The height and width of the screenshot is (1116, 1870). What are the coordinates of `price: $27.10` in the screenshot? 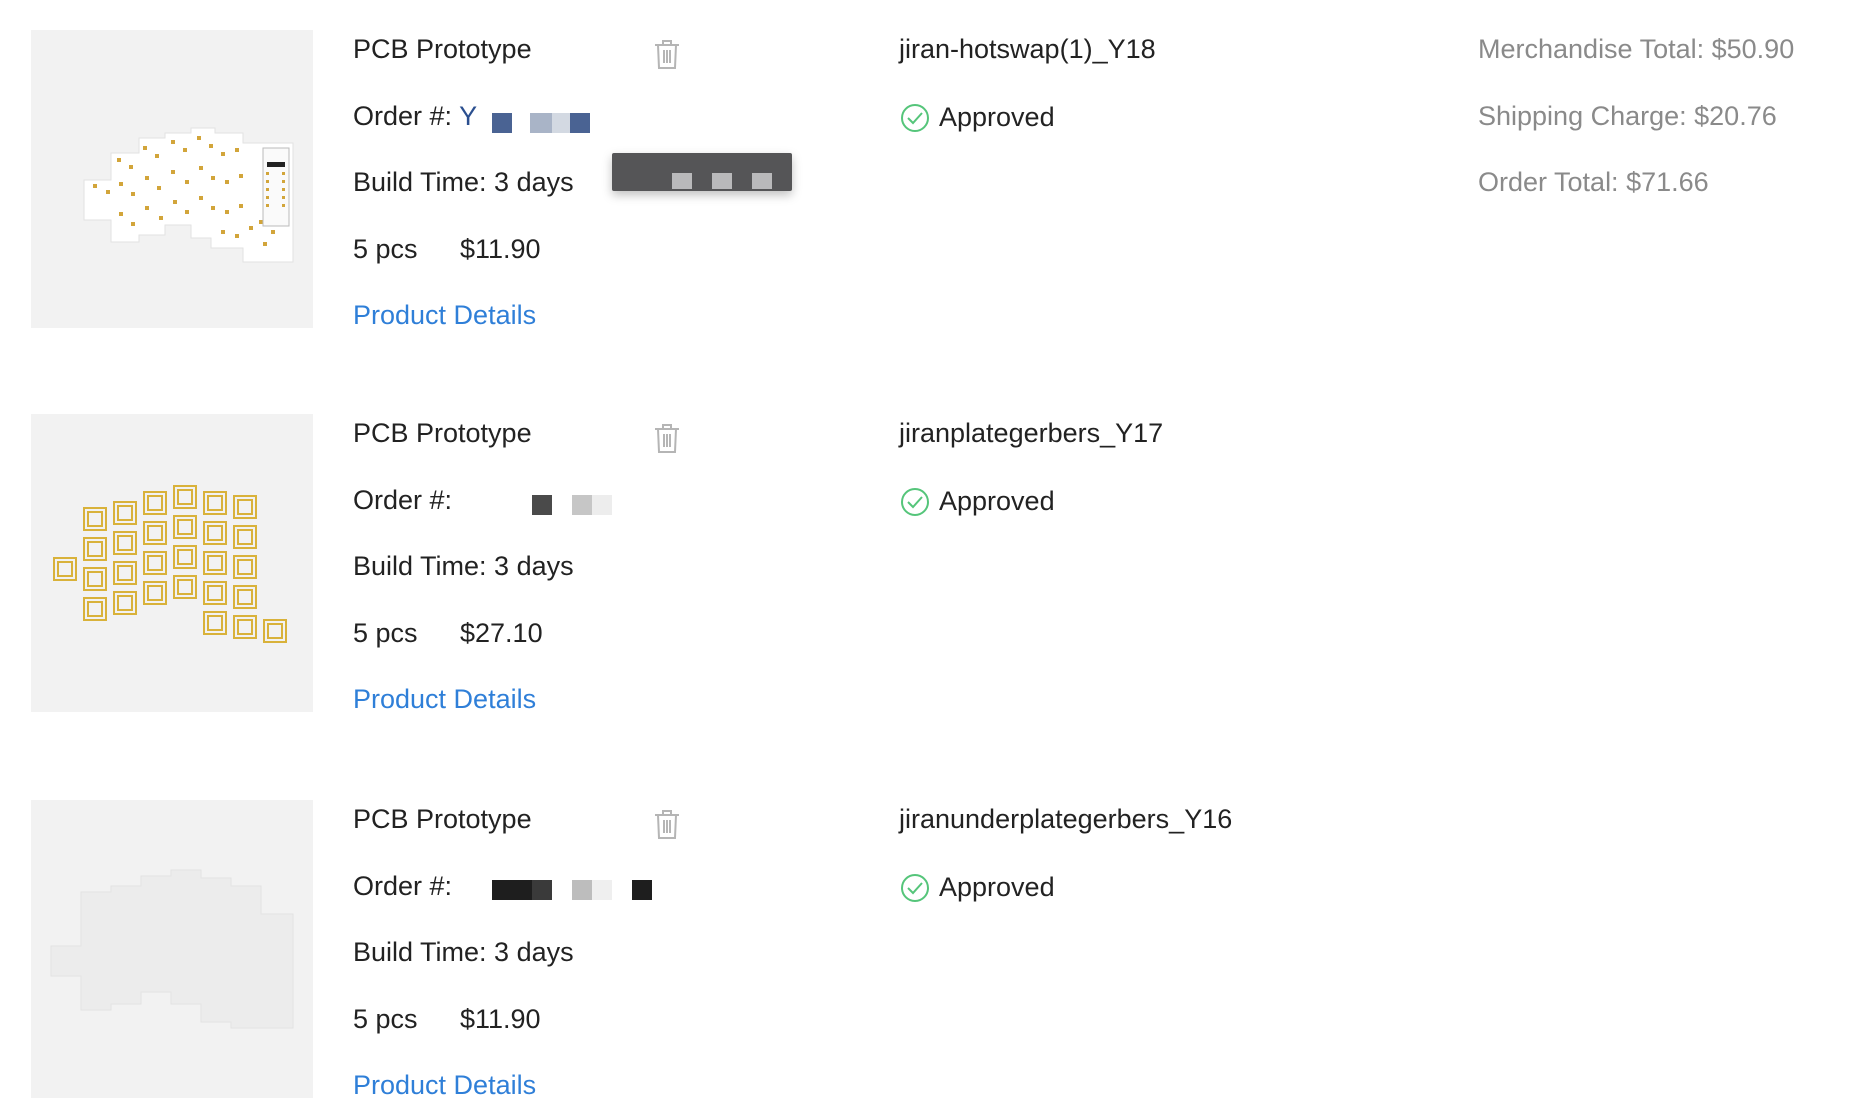 It's located at (501, 633).